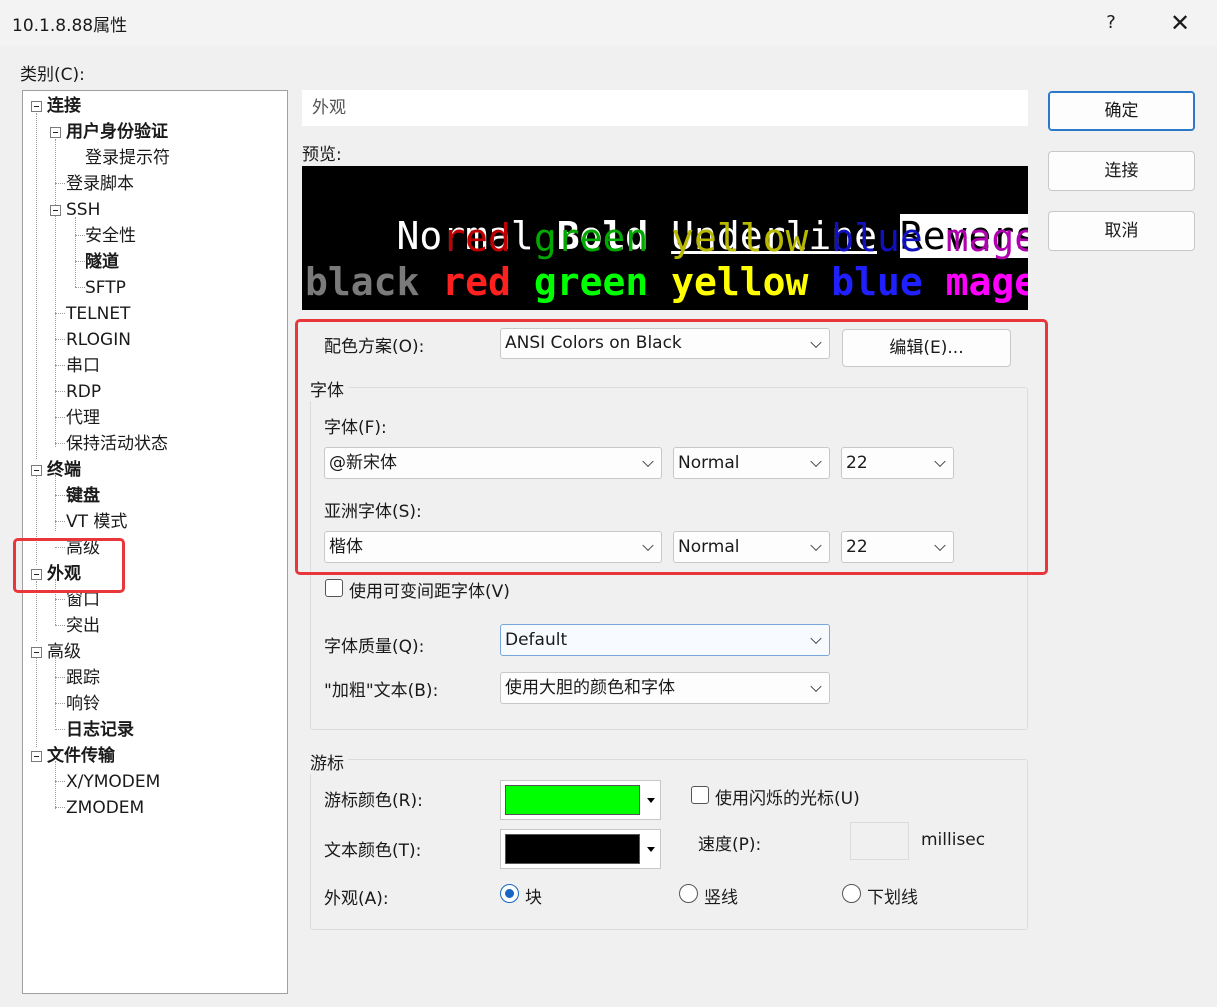 The height and width of the screenshot is (1007, 1217). Describe the element at coordinates (1121, 231) in the screenshot. I see `cancel-button: 取消` at that location.